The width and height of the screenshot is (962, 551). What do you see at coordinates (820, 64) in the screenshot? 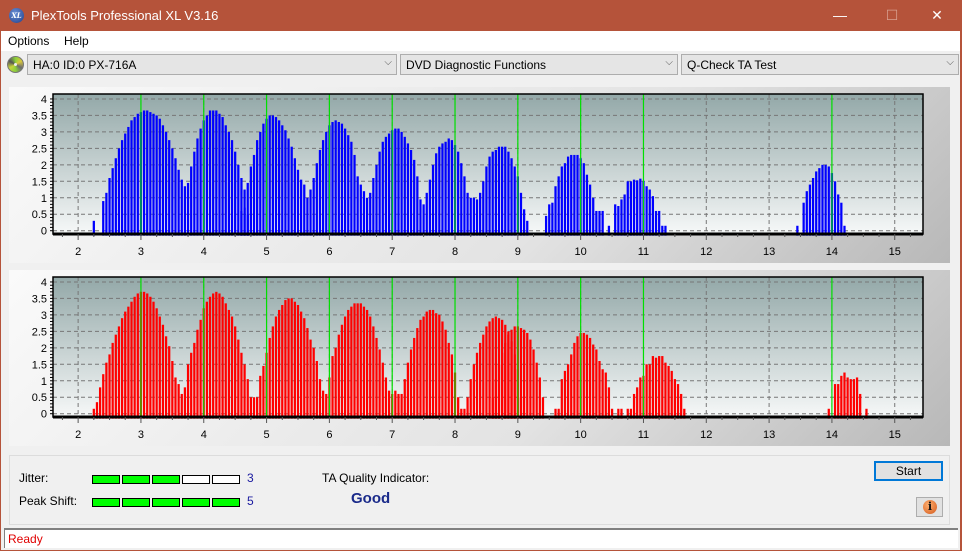
I see `test-select: Q-Check TA Test ⌵` at bounding box center [820, 64].